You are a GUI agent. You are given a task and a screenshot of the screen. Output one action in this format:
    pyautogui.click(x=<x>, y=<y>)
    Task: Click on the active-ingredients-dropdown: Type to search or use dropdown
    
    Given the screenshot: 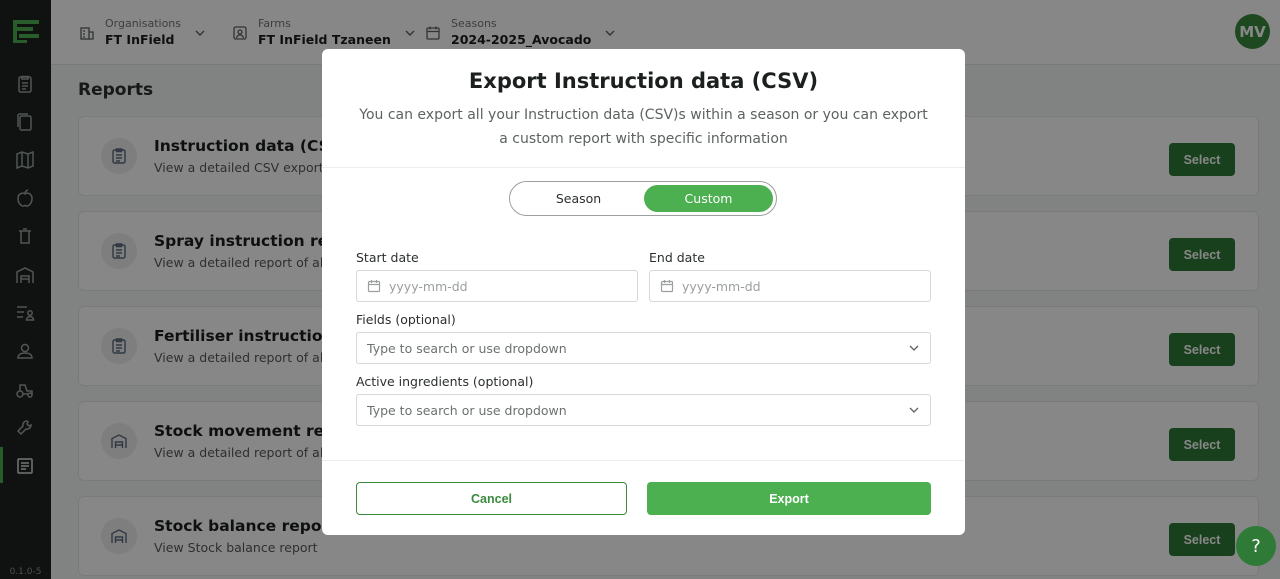 What is the action you would take?
    pyautogui.click(x=643, y=410)
    